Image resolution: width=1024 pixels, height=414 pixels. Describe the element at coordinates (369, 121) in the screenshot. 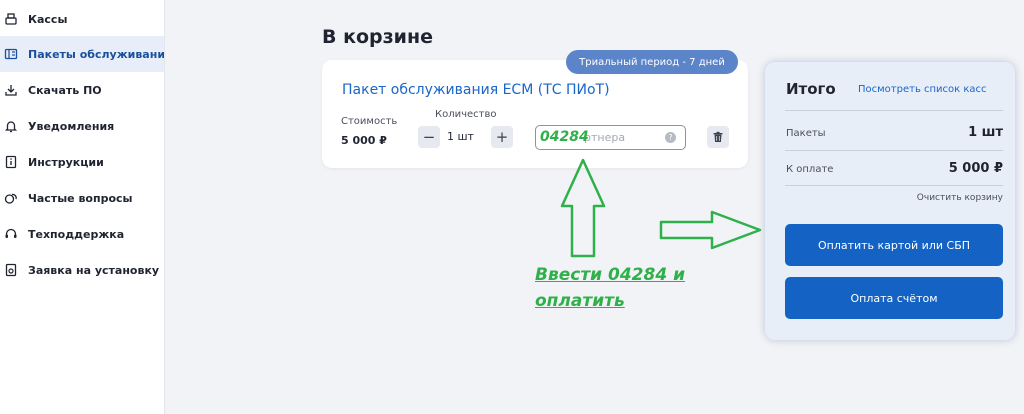

I see `cost-label: Стоимость` at that location.